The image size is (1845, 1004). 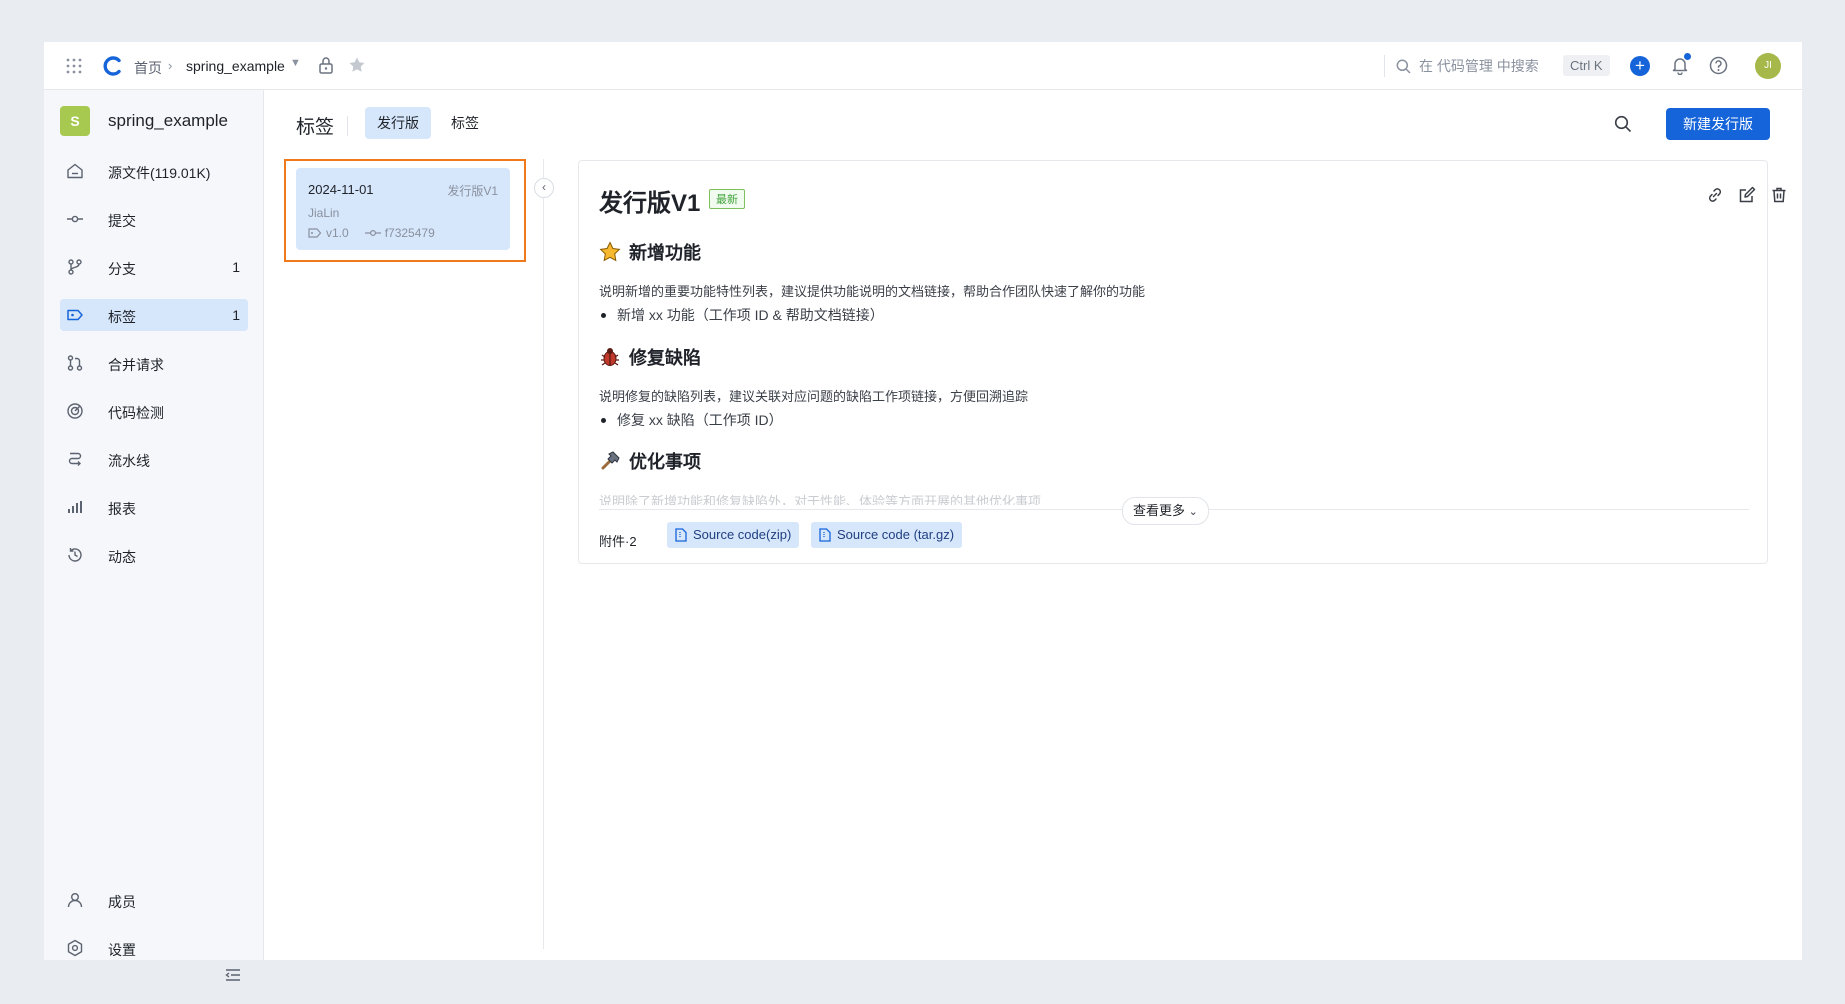 I want to click on repo-header: S spring_example, so click(x=144, y=121).